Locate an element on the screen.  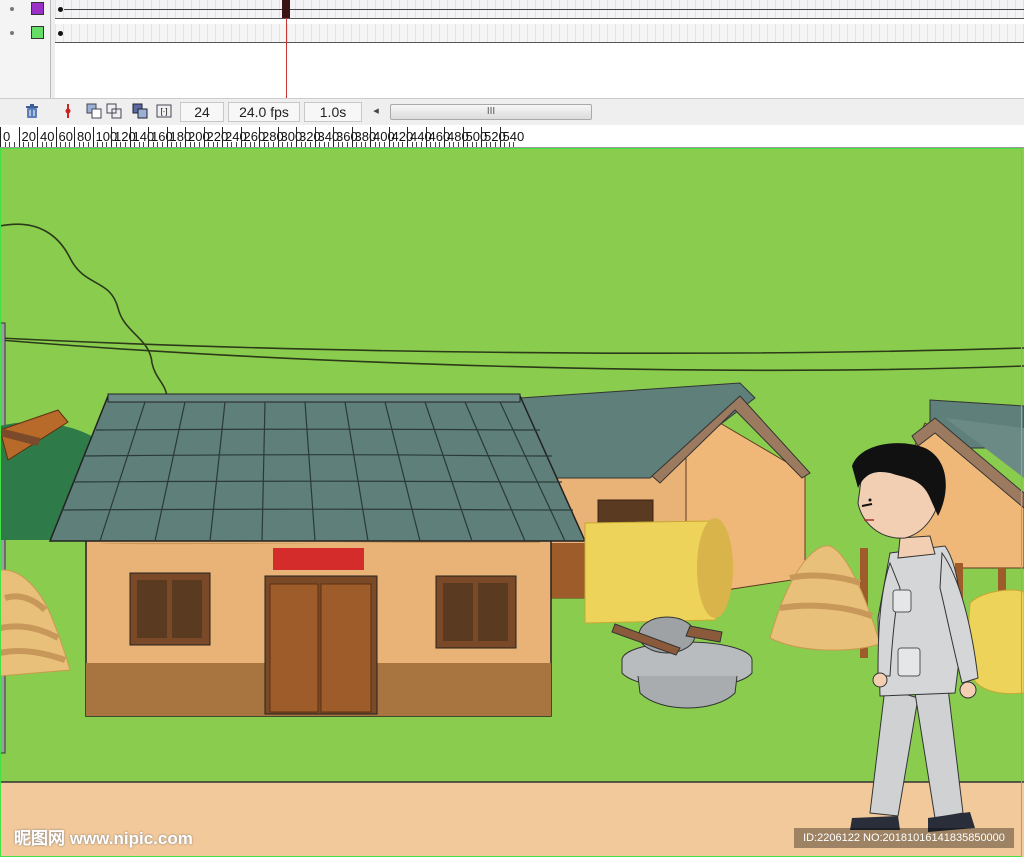
onion-skin-icon is located at coordinates (94, 111).